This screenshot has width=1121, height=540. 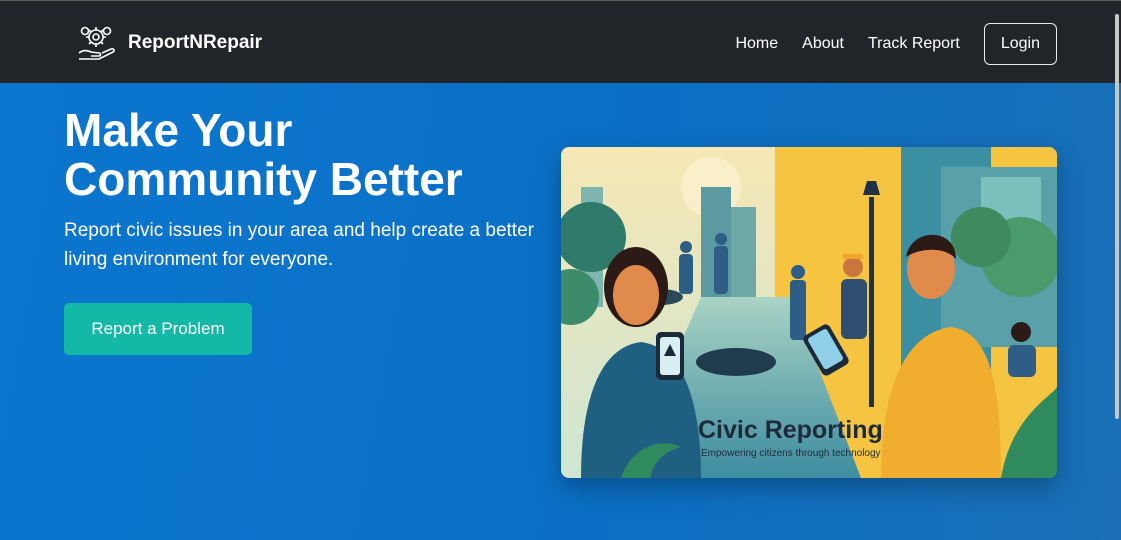 What do you see at coordinates (195, 42) in the screenshot?
I see `brand-name: ReportNRepair` at bounding box center [195, 42].